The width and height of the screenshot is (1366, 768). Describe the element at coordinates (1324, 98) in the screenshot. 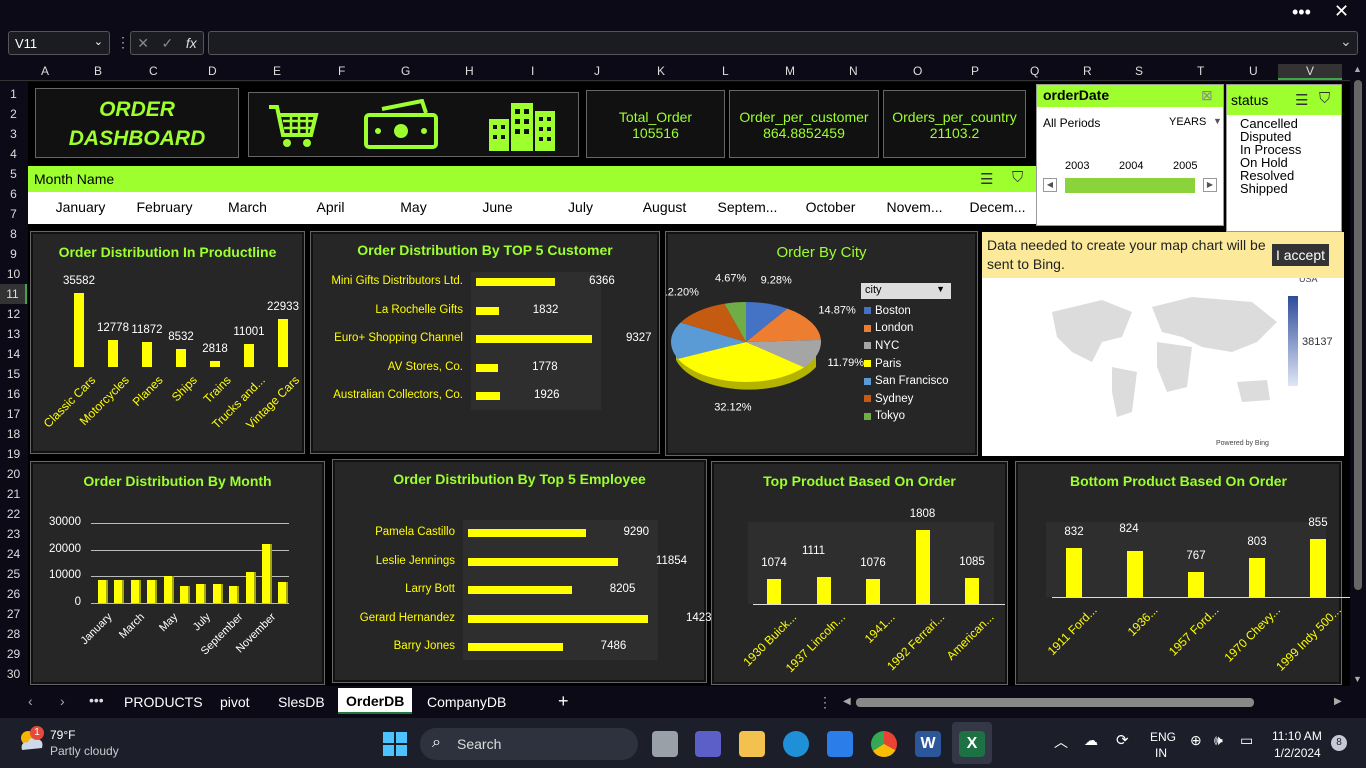

I see `clear-filter-icon: ⛉` at that location.